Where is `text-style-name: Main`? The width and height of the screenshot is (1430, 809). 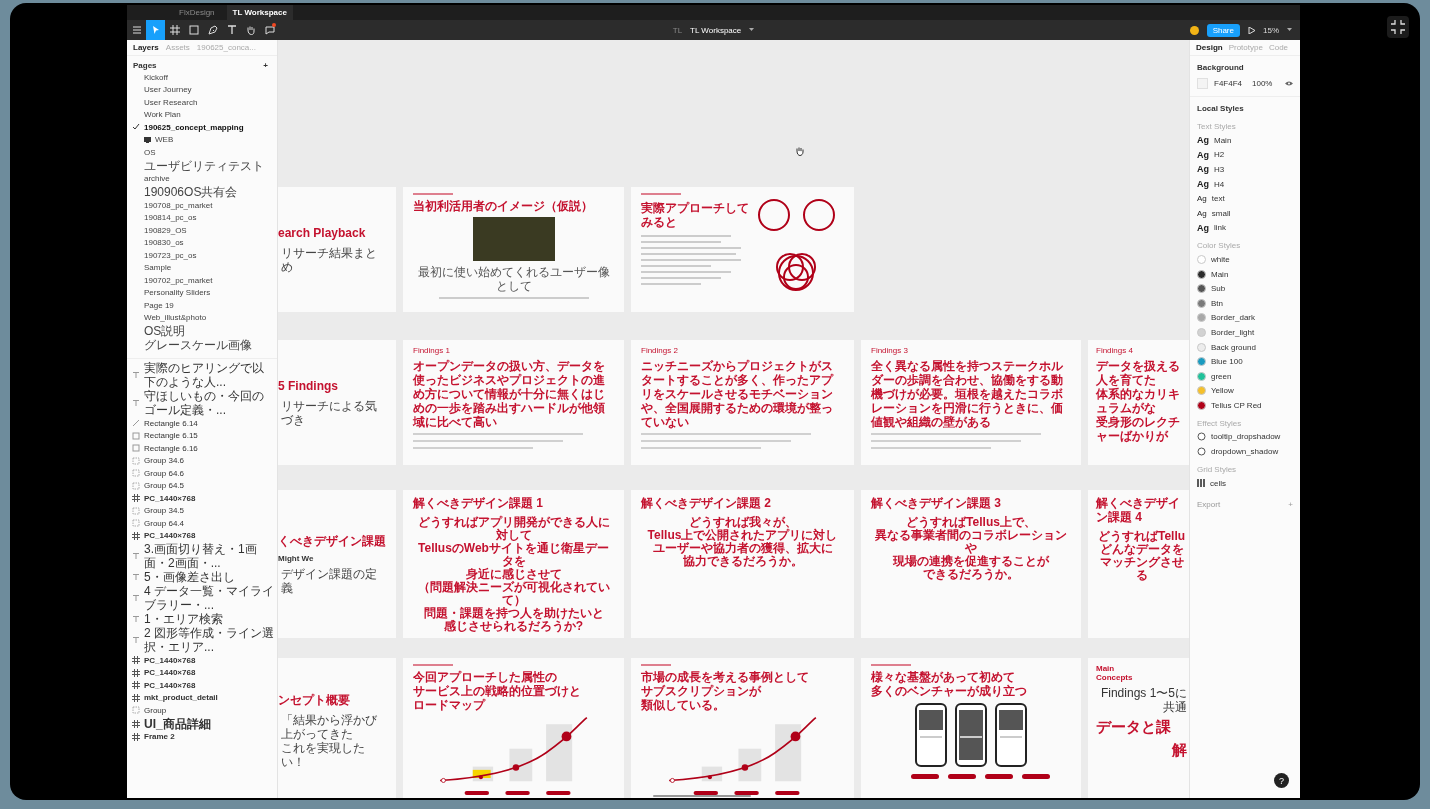
text-style-name: Main is located at coordinates (1223, 140).